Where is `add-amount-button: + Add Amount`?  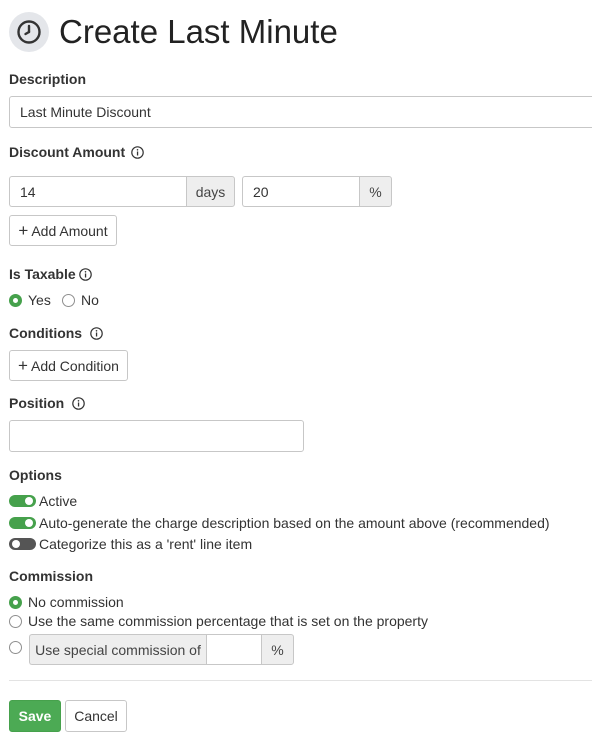
add-amount-button: + Add Amount is located at coordinates (63, 230).